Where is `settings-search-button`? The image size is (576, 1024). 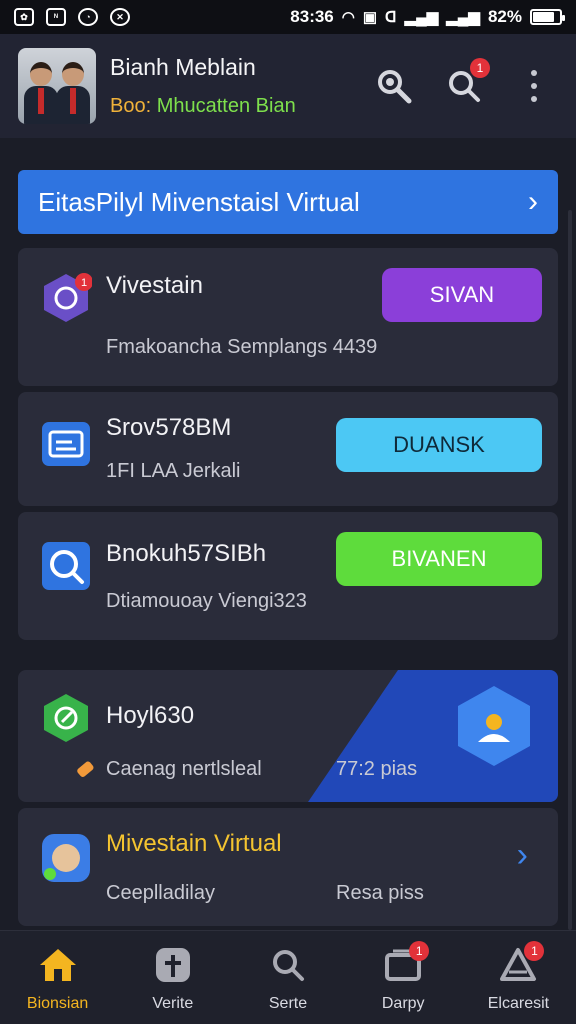 settings-search-button is located at coordinates (394, 86).